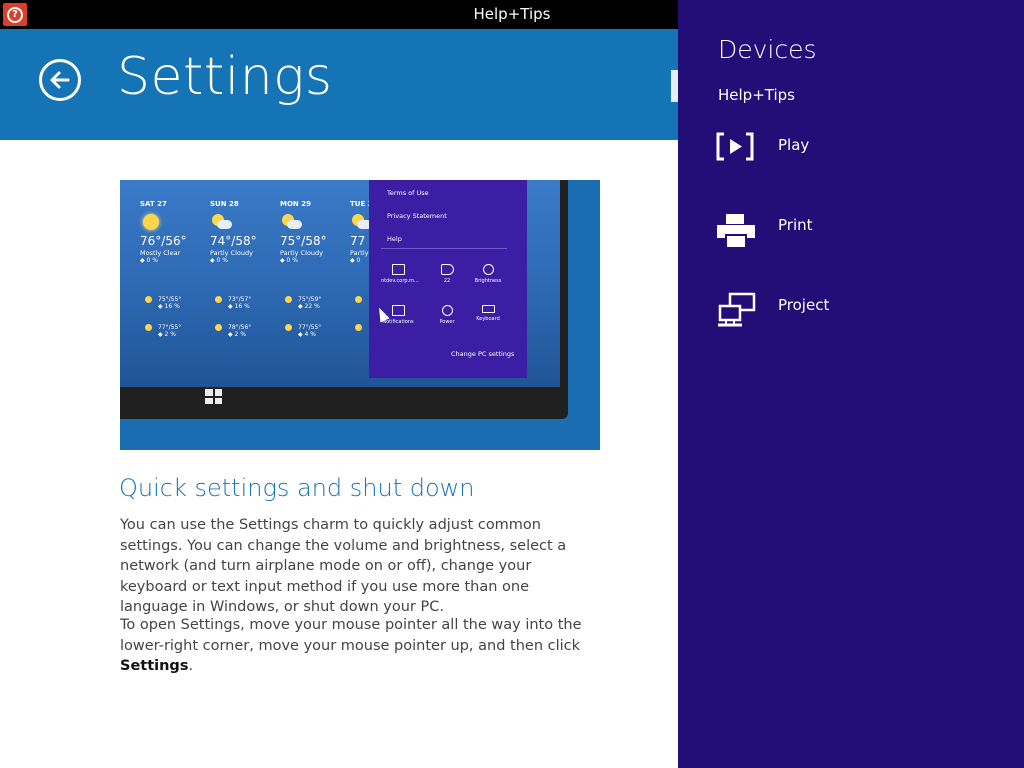 The image size is (1024, 768). What do you see at coordinates (836, 154) in the screenshot?
I see `device-play: Play` at bounding box center [836, 154].